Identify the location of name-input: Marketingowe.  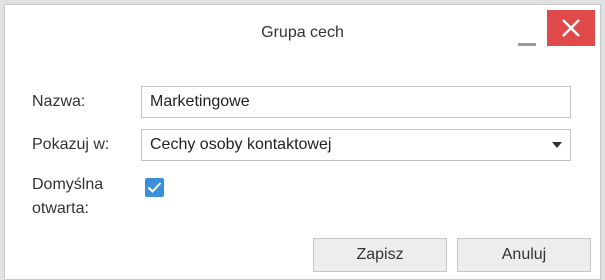
(356, 102).